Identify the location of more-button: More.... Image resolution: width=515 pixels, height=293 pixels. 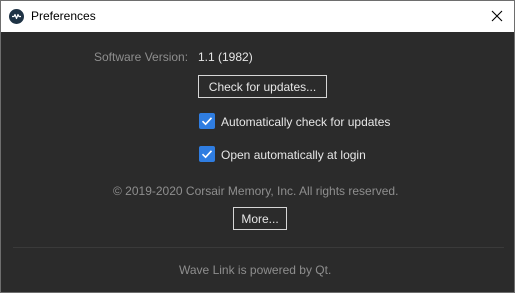
(260, 218).